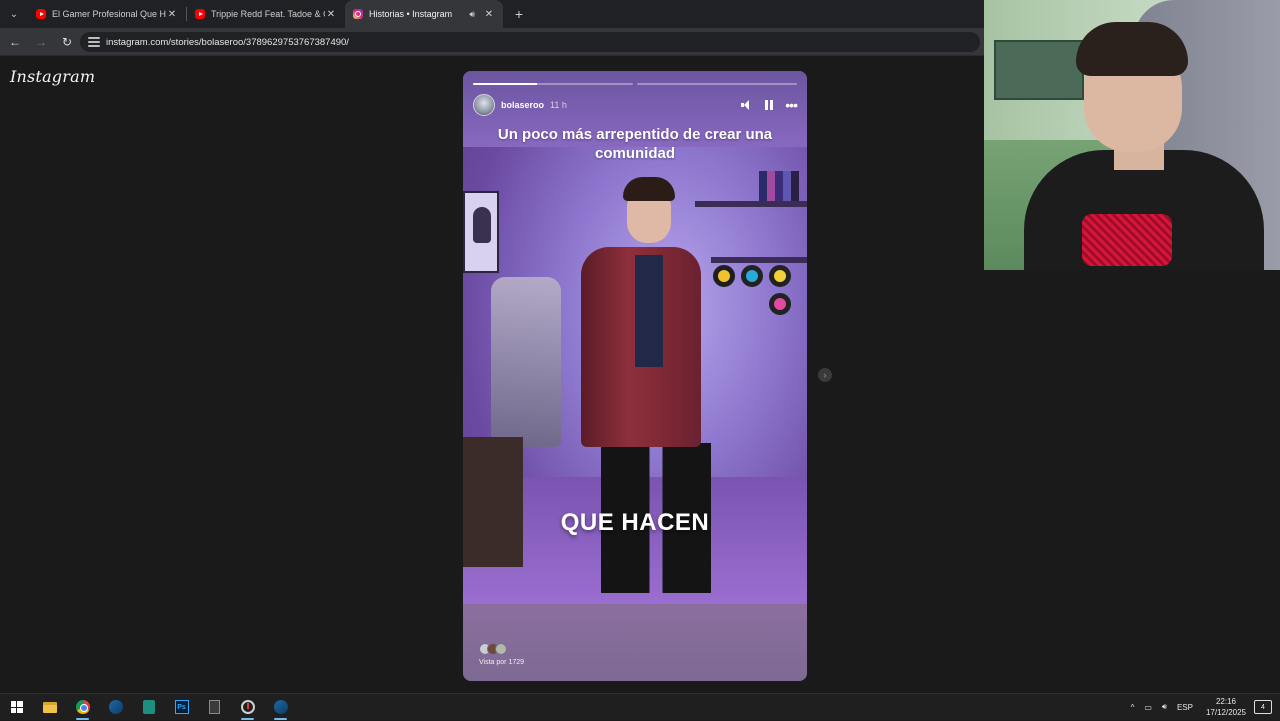 This screenshot has height=721, width=1280. I want to click on story-username: bolaseroo, so click(522, 105).